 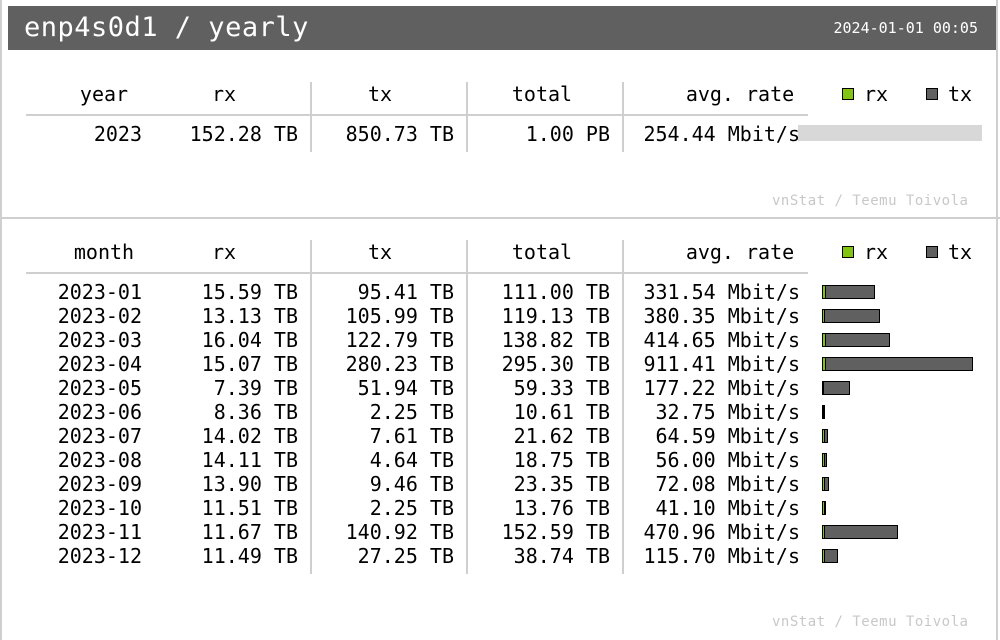 What do you see at coordinates (721, 292) in the screenshot?
I see `table-cell-rate: 331.54 Mbit/s` at bounding box center [721, 292].